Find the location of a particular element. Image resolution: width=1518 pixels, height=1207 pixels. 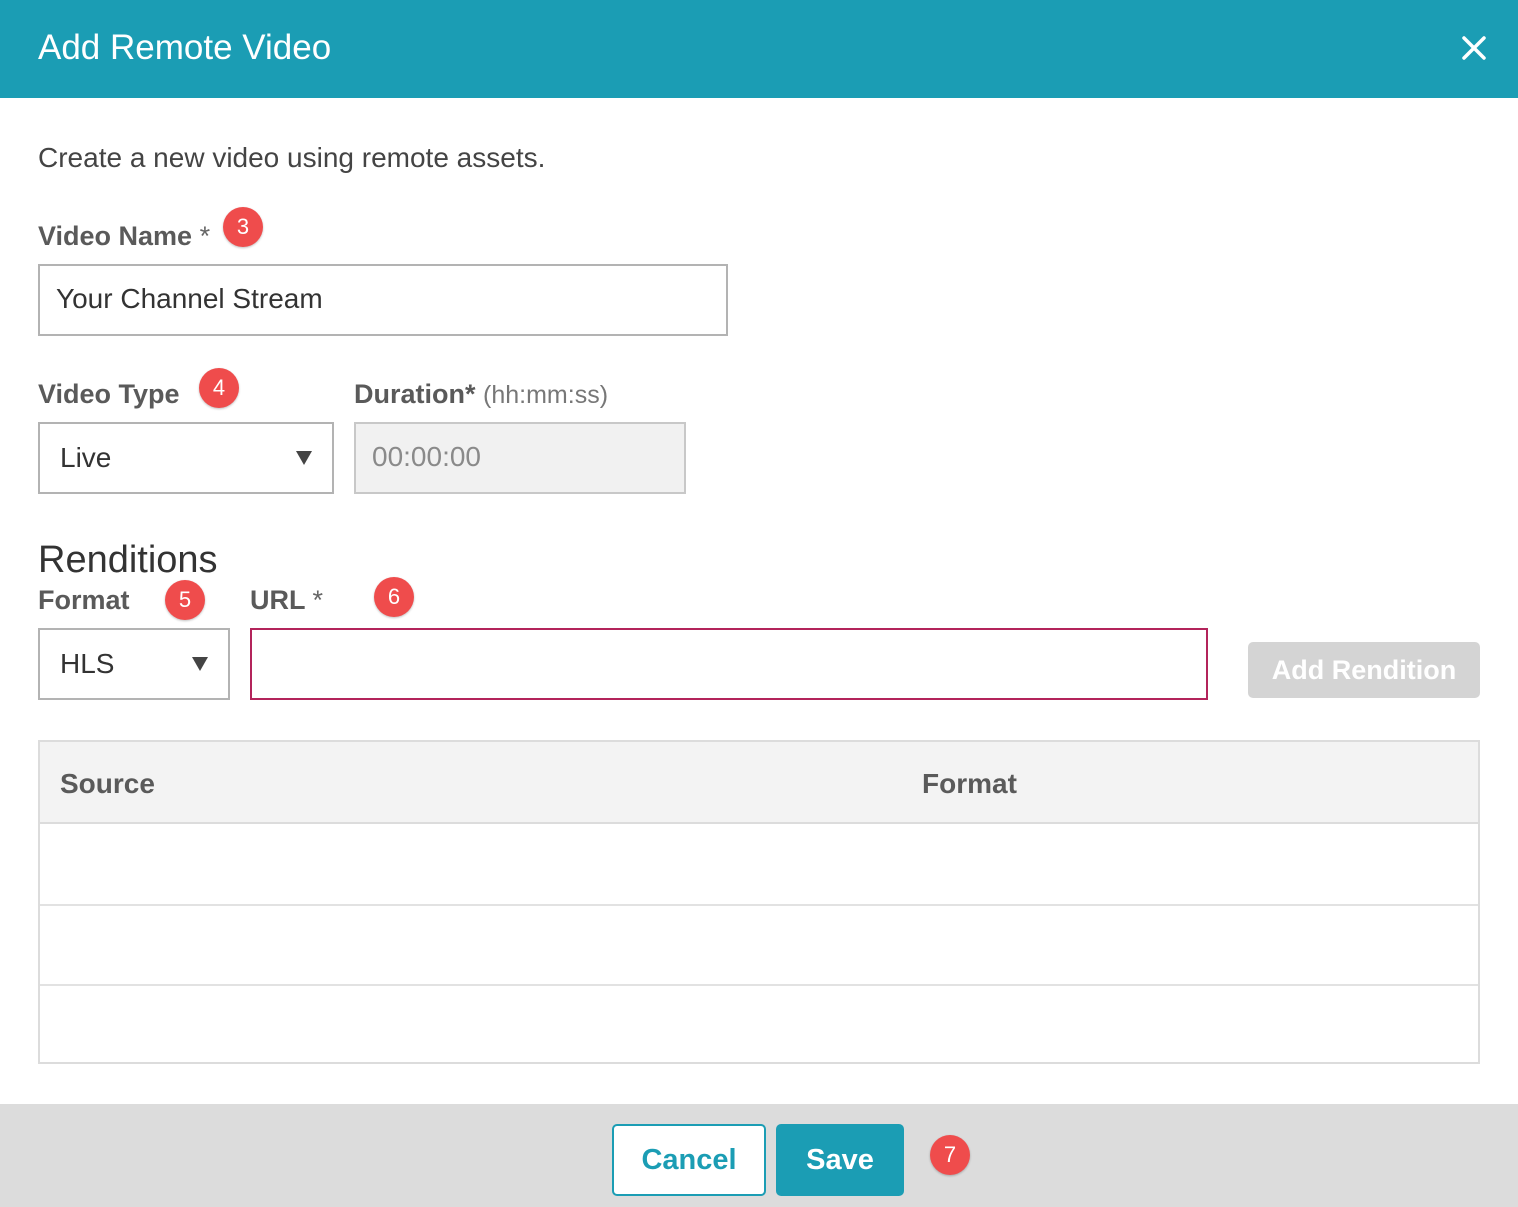

video-name-label: Video Name * is located at coordinates (124, 236).